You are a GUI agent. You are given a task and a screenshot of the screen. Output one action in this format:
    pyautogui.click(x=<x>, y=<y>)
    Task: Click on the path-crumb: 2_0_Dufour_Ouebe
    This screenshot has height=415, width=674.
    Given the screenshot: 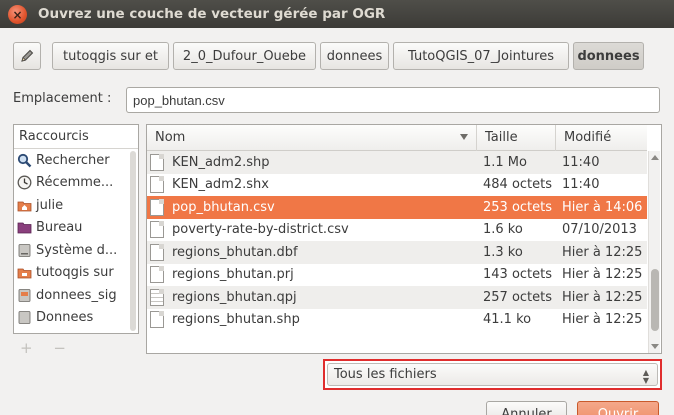 What is the action you would take?
    pyautogui.click(x=244, y=56)
    